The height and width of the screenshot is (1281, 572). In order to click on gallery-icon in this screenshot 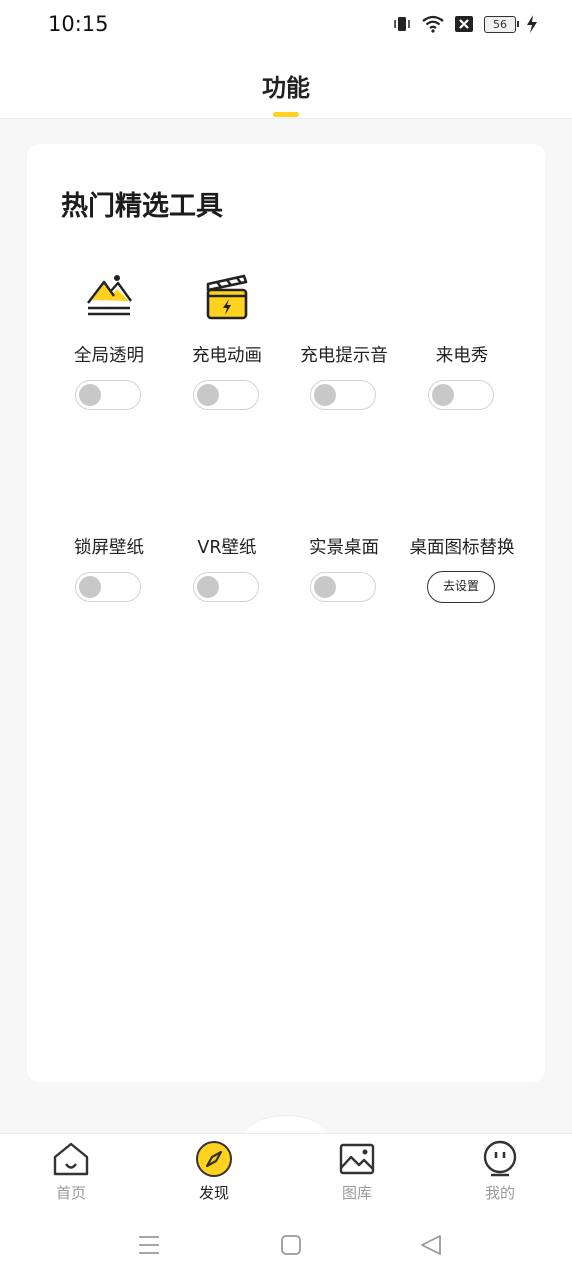, I will do `click(357, 1159)`.